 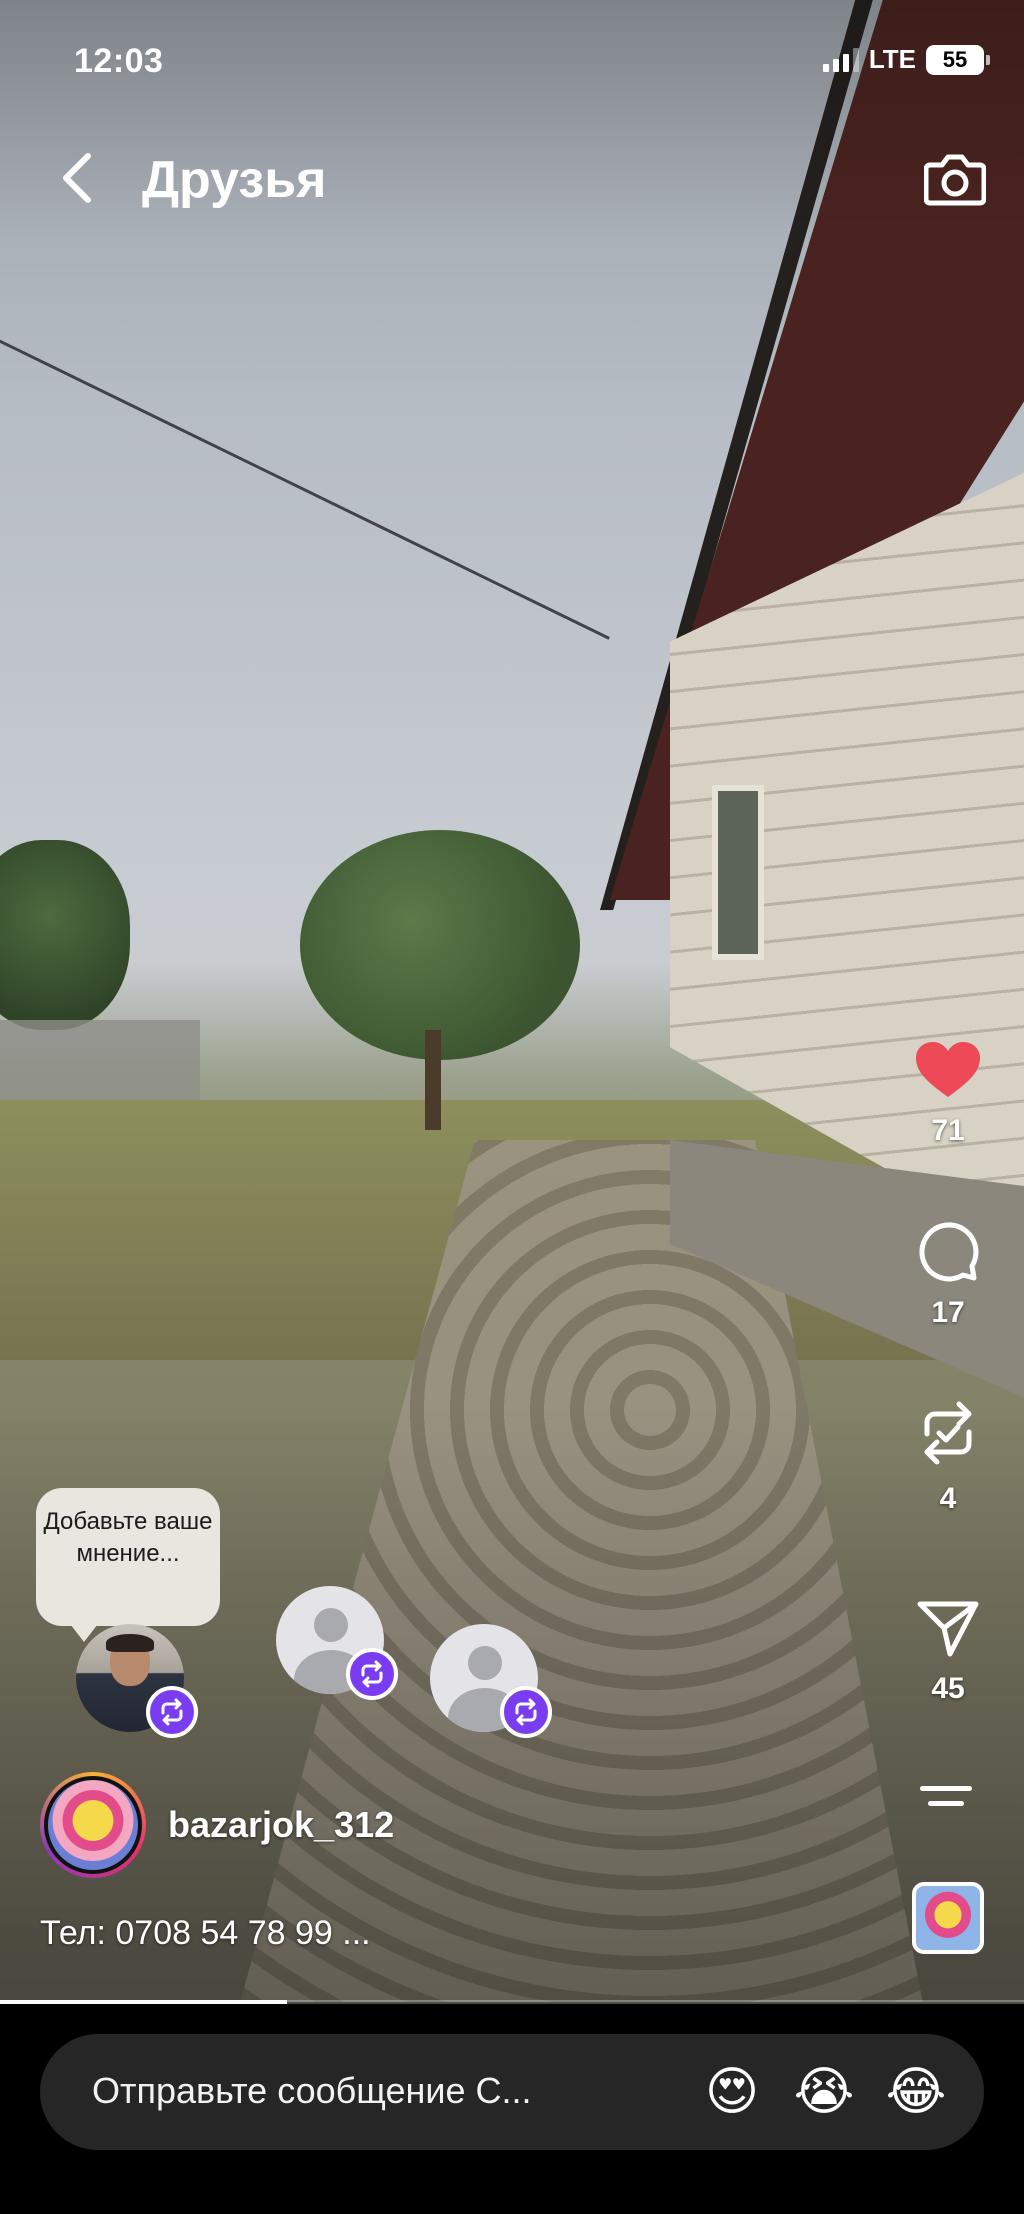 I want to click on audio-track-thumbnail, so click(x=948, y=1918).